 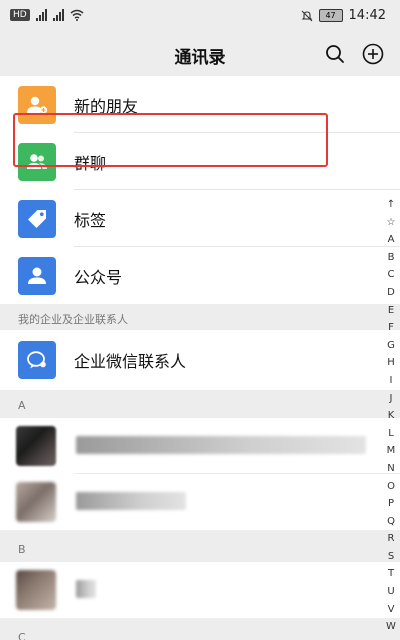 I want to click on section-header-label: A, so click(x=22, y=405).